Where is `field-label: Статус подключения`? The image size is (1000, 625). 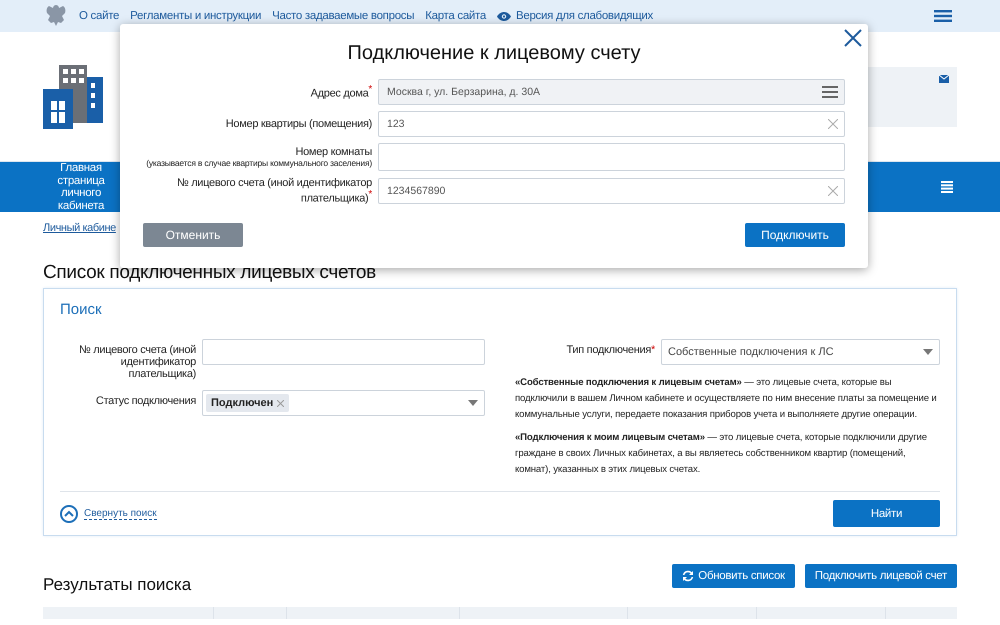
field-label: Статус подключения is located at coordinates (145, 400).